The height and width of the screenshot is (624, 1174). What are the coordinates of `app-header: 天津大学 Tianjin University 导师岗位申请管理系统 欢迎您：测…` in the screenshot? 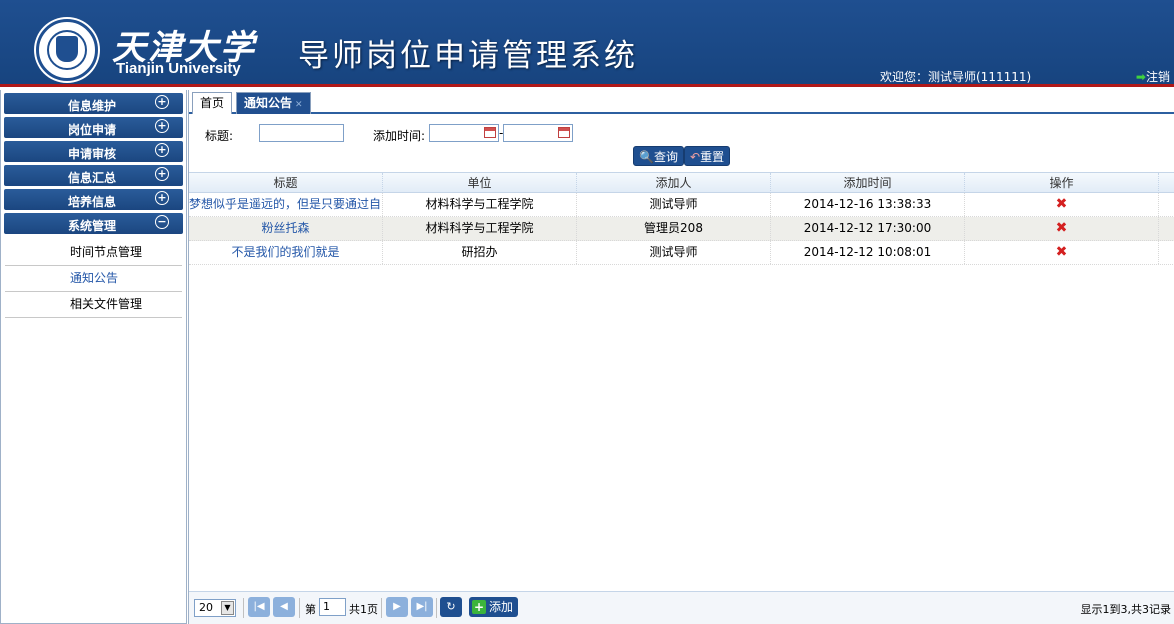 It's located at (587, 43).